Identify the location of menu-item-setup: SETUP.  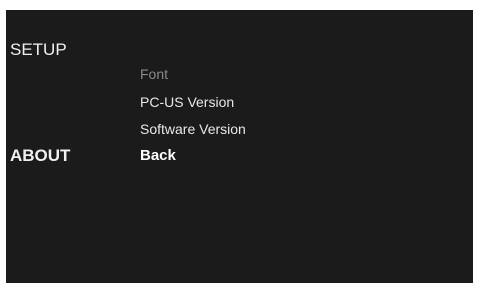
(38, 50).